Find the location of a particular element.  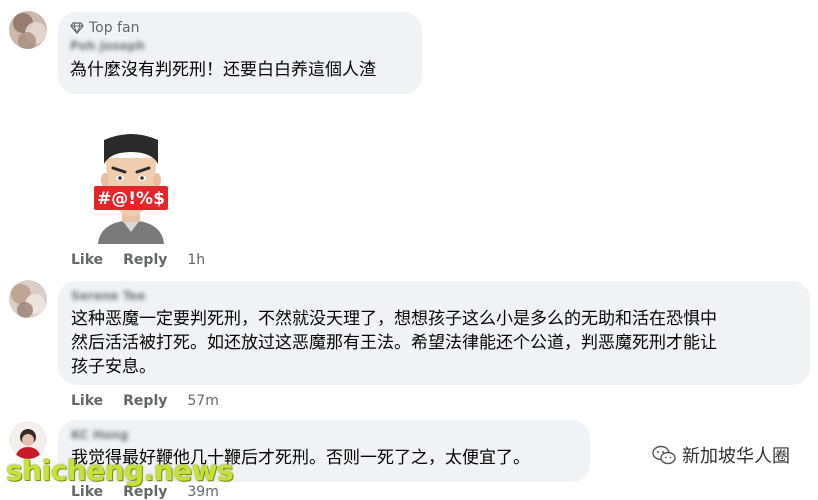

sticker-text: #@!%$ is located at coordinates (131, 199).